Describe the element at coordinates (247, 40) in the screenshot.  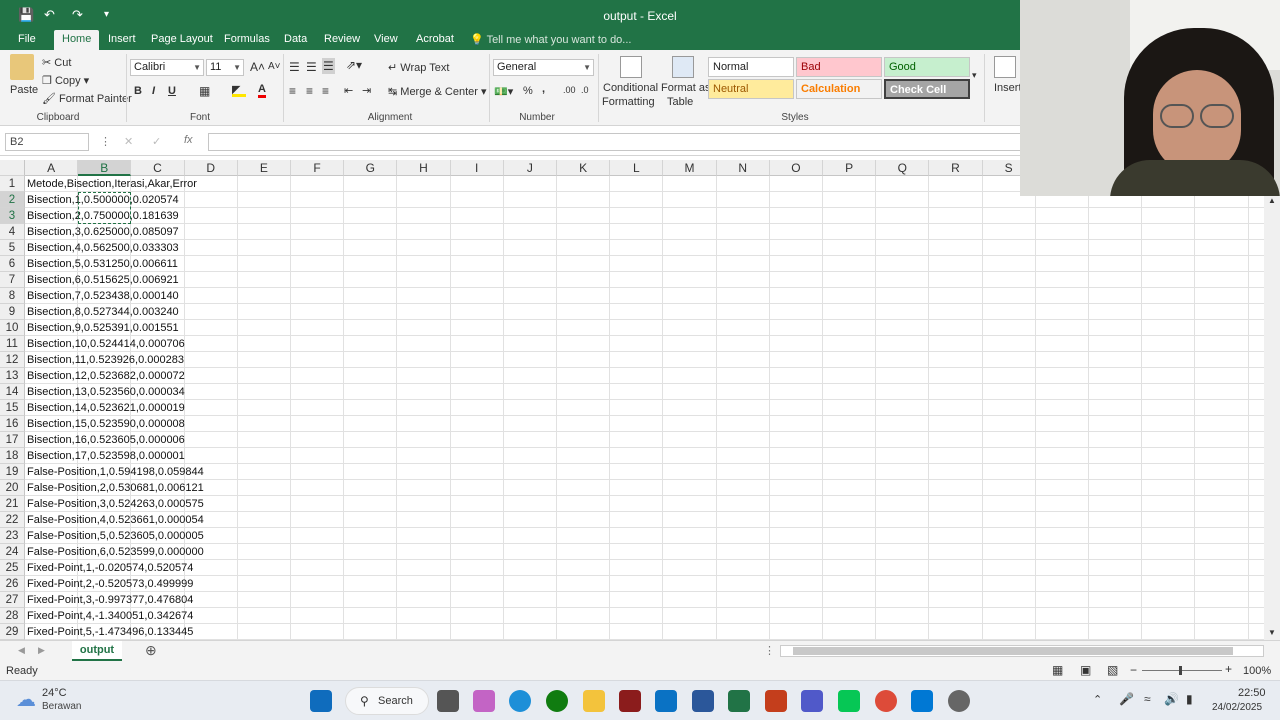
I see `tab-formulas: Formulas` at that location.